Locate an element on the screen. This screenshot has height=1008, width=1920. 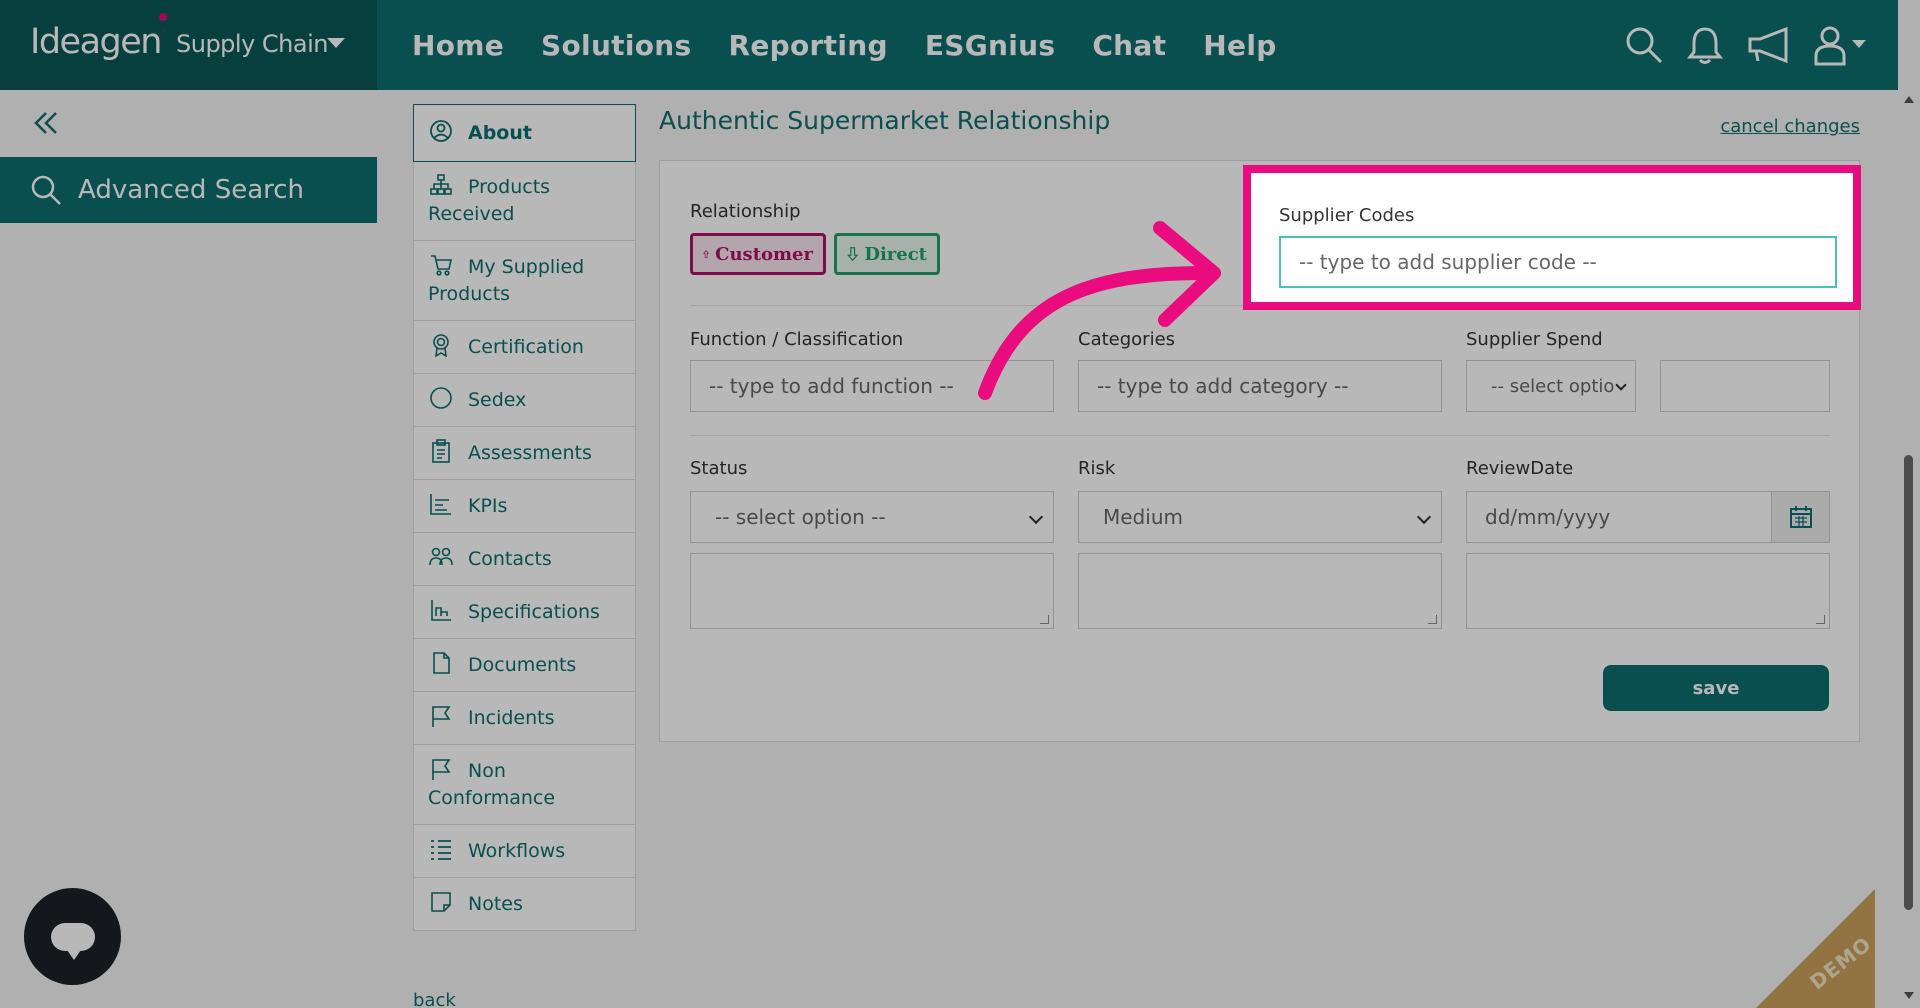
page-title: Authentic Supermarket Relationship is located at coordinates (885, 120).